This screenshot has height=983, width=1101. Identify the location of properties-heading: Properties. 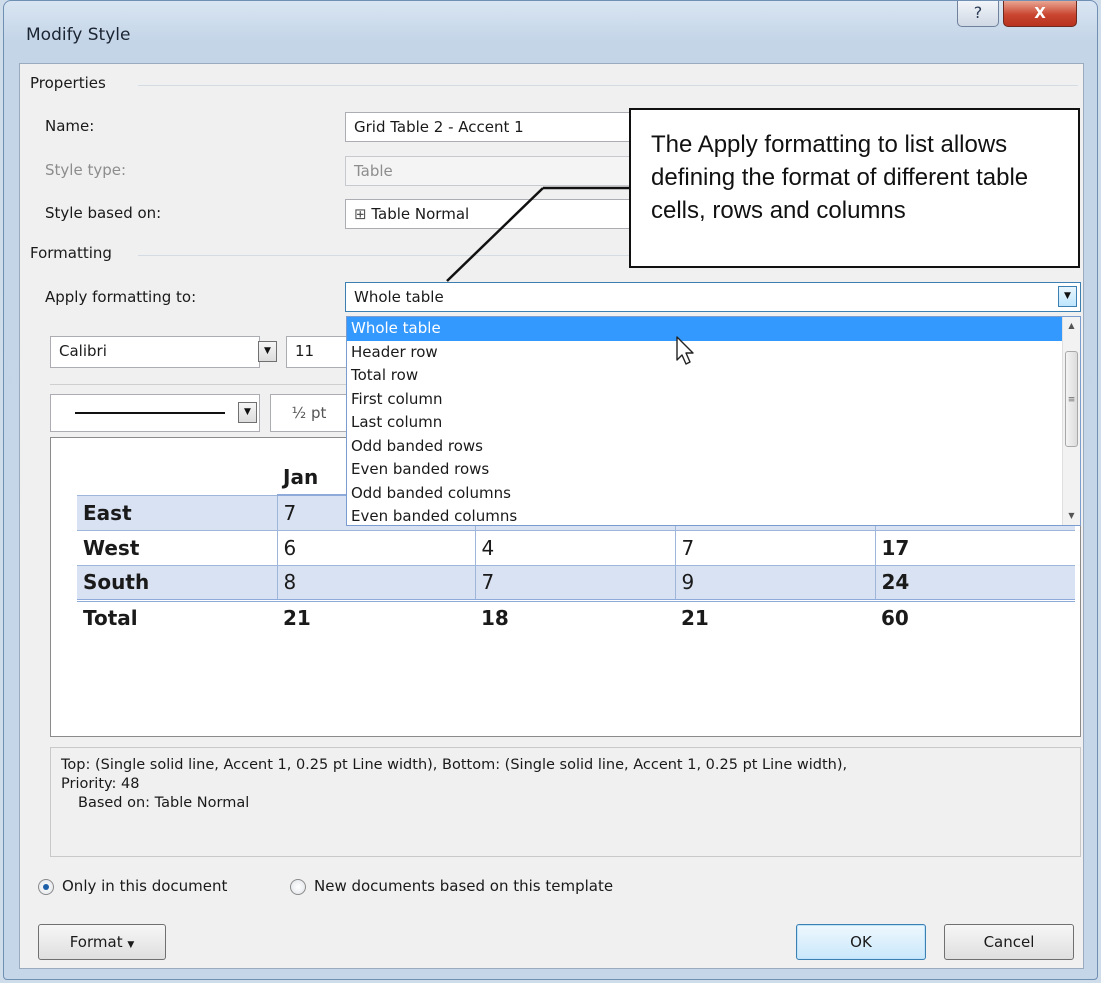
(68, 83).